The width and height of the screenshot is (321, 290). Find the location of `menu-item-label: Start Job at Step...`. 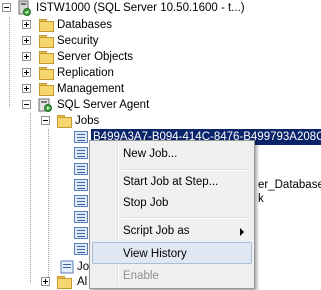

menu-item-label: Start Job at Step... is located at coordinates (171, 182).